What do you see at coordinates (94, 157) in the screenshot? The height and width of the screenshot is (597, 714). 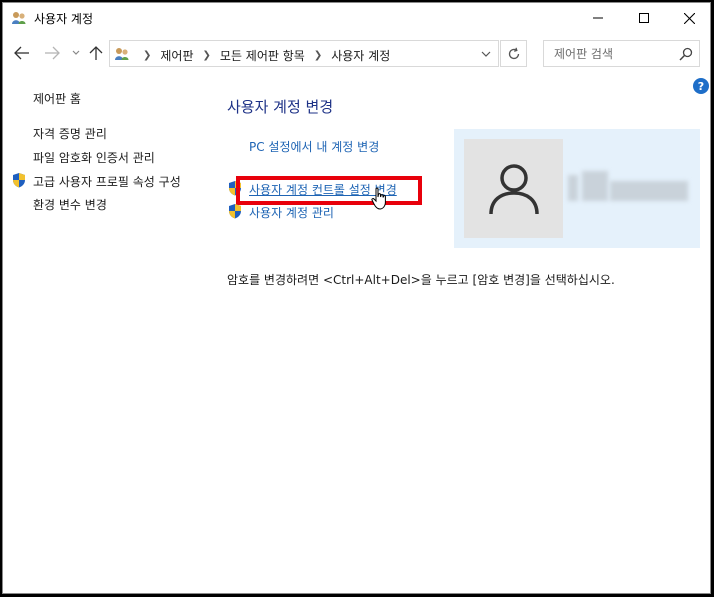 I see `sidebar-item-file-encryption: 파일 암호화 인증서 관리` at bounding box center [94, 157].